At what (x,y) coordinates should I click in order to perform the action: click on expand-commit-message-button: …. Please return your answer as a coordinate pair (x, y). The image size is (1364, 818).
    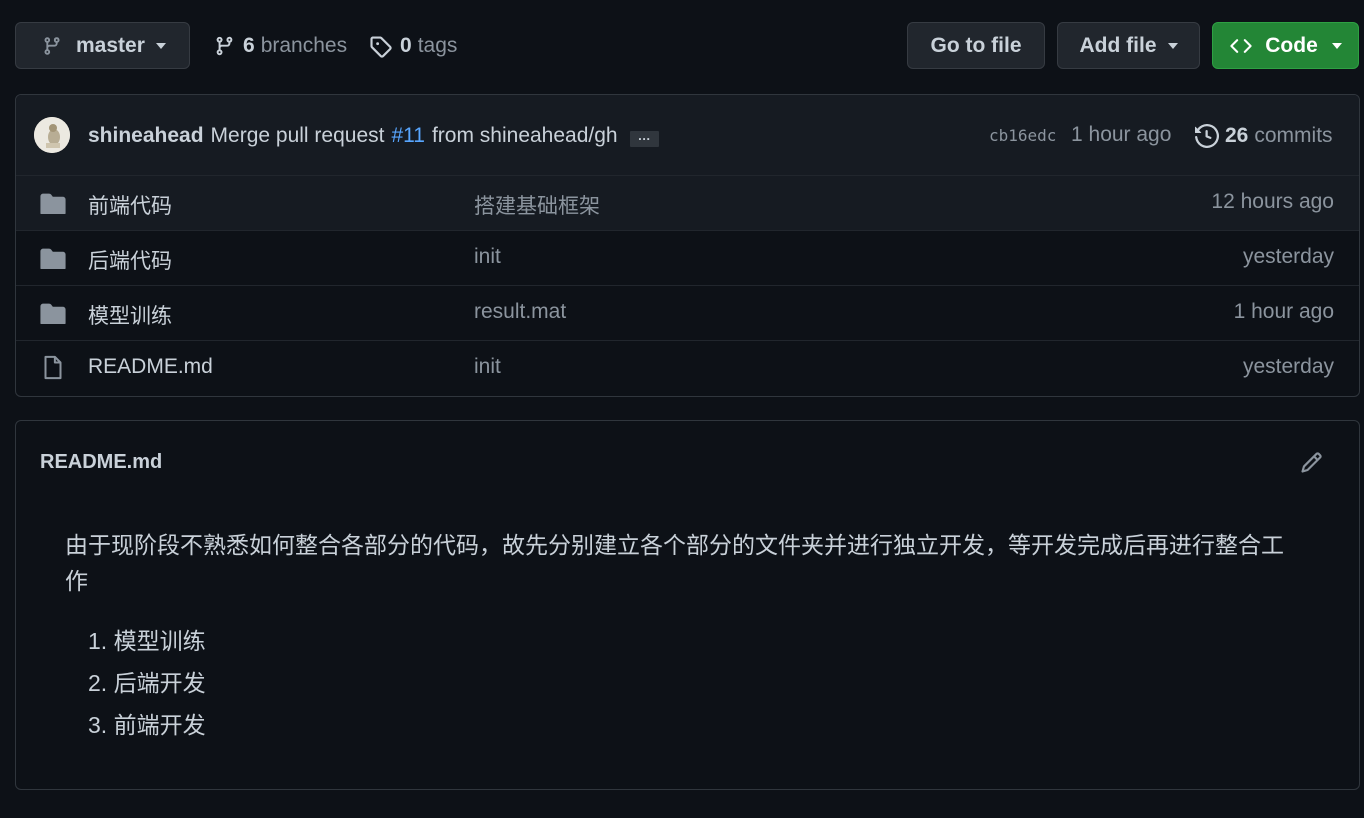
    Looking at the image, I should click on (644, 138).